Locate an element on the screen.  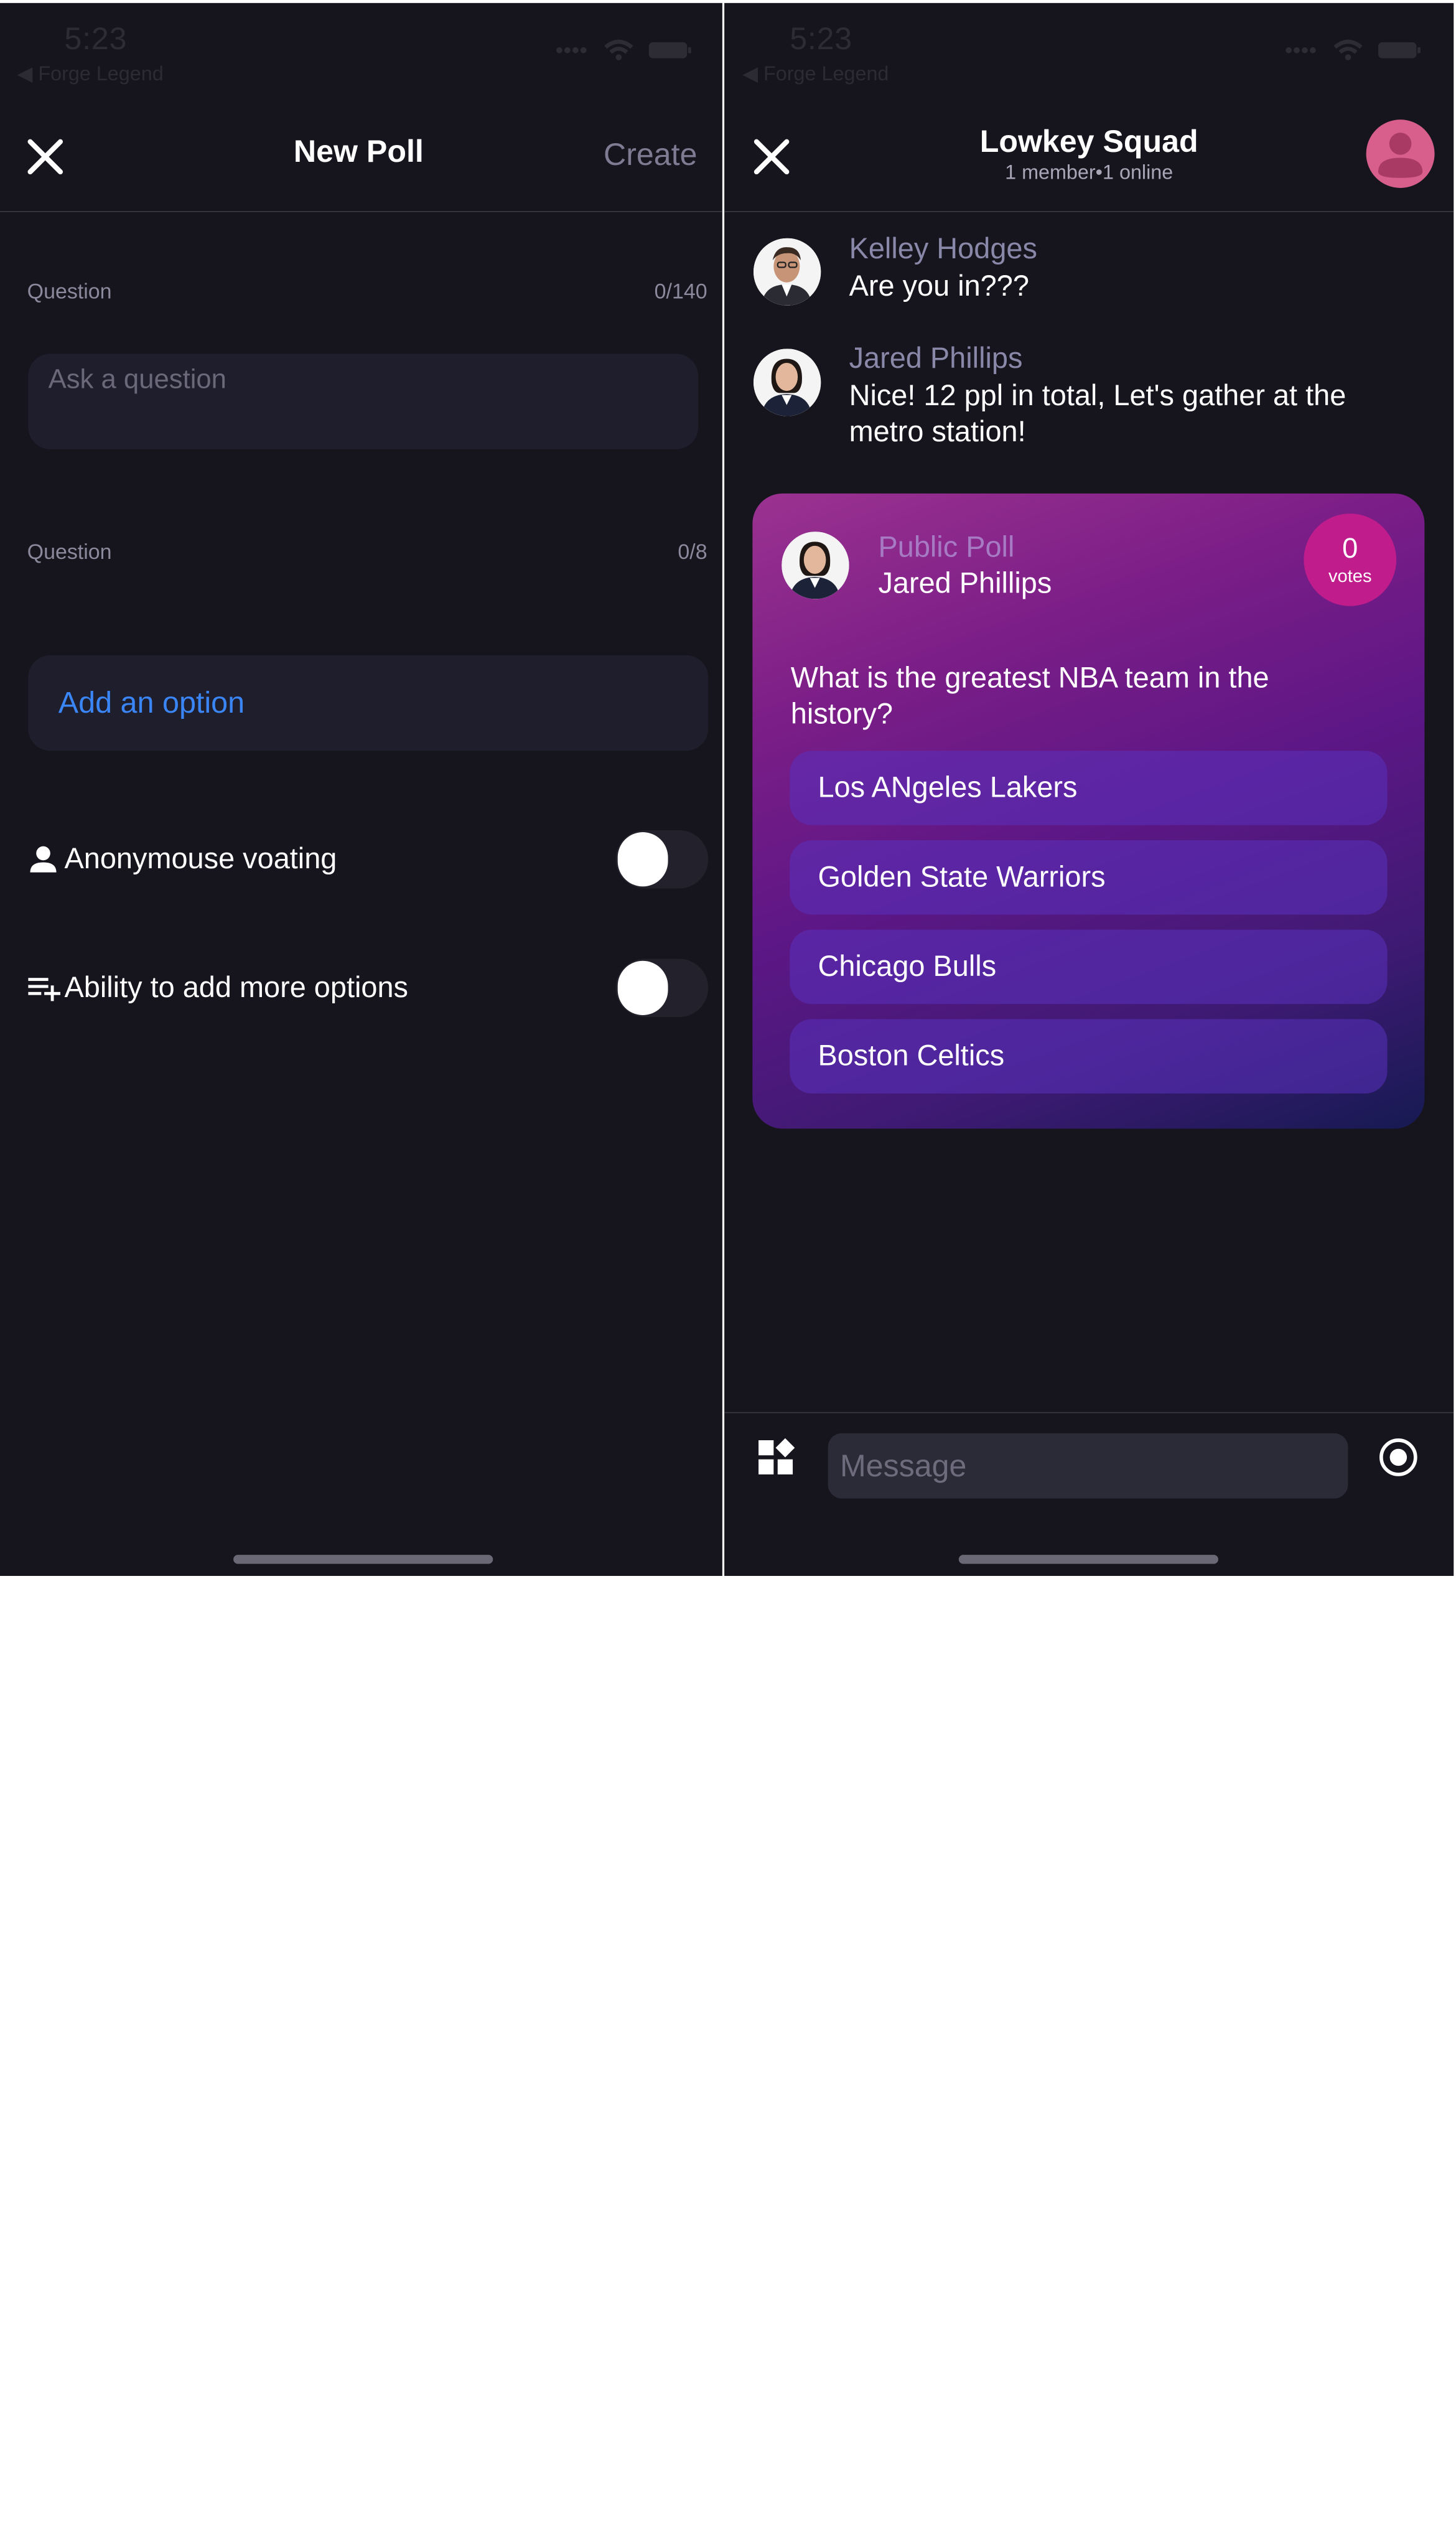
message-input is located at coordinates (1088, 1466).